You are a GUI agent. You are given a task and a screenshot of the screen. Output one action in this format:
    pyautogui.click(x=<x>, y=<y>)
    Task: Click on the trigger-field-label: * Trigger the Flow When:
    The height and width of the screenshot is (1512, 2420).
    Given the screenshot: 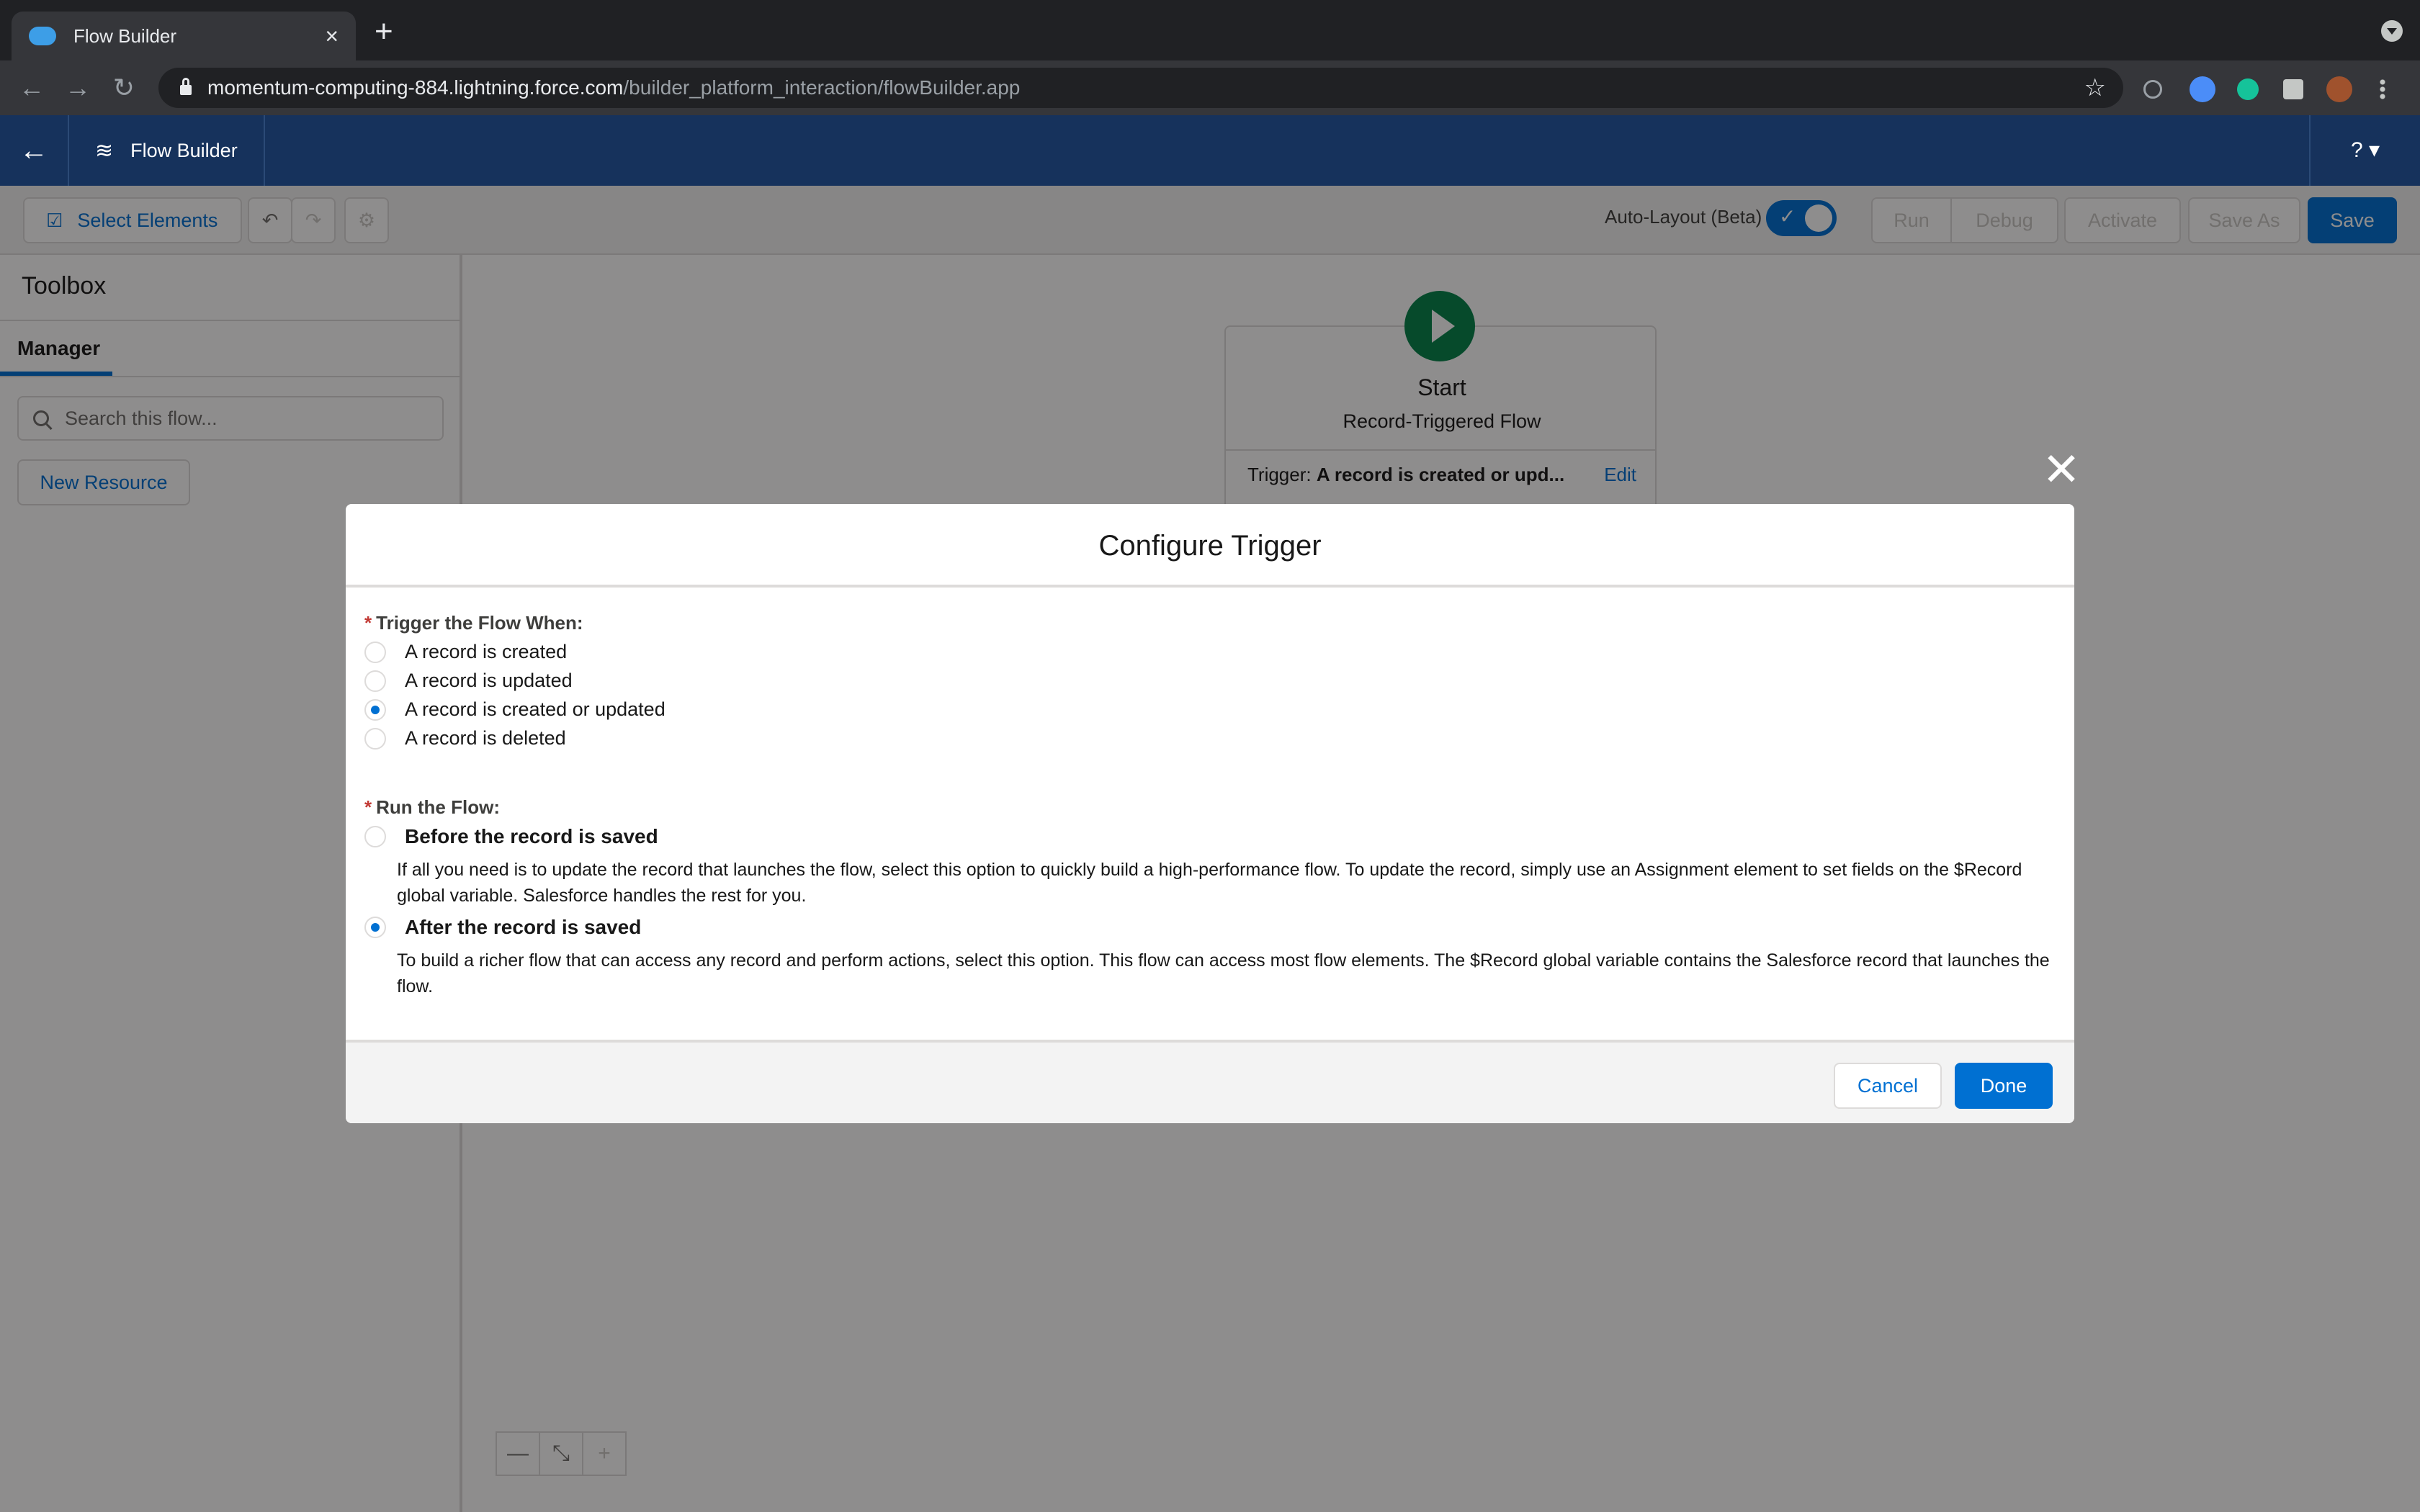 What is the action you would take?
    pyautogui.click(x=473, y=623)
    